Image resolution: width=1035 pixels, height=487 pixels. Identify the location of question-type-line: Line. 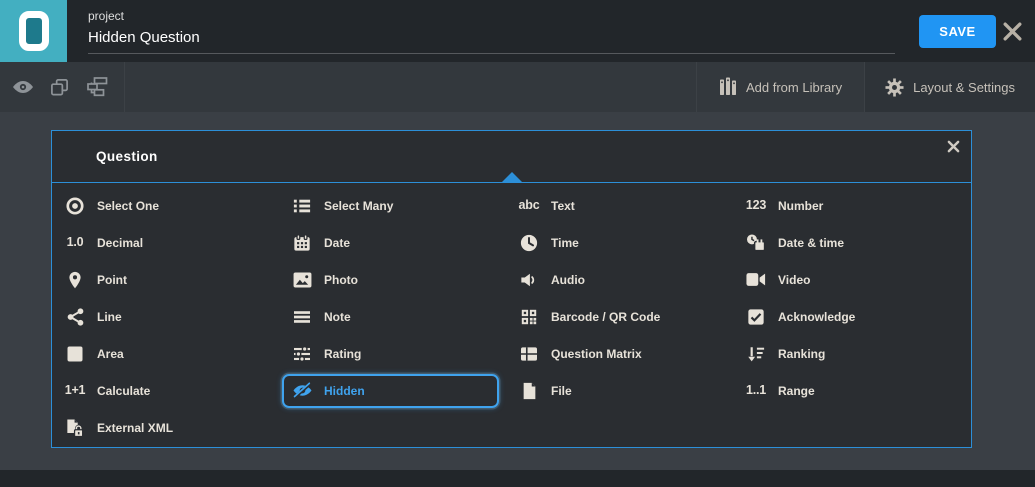
(168, 316).